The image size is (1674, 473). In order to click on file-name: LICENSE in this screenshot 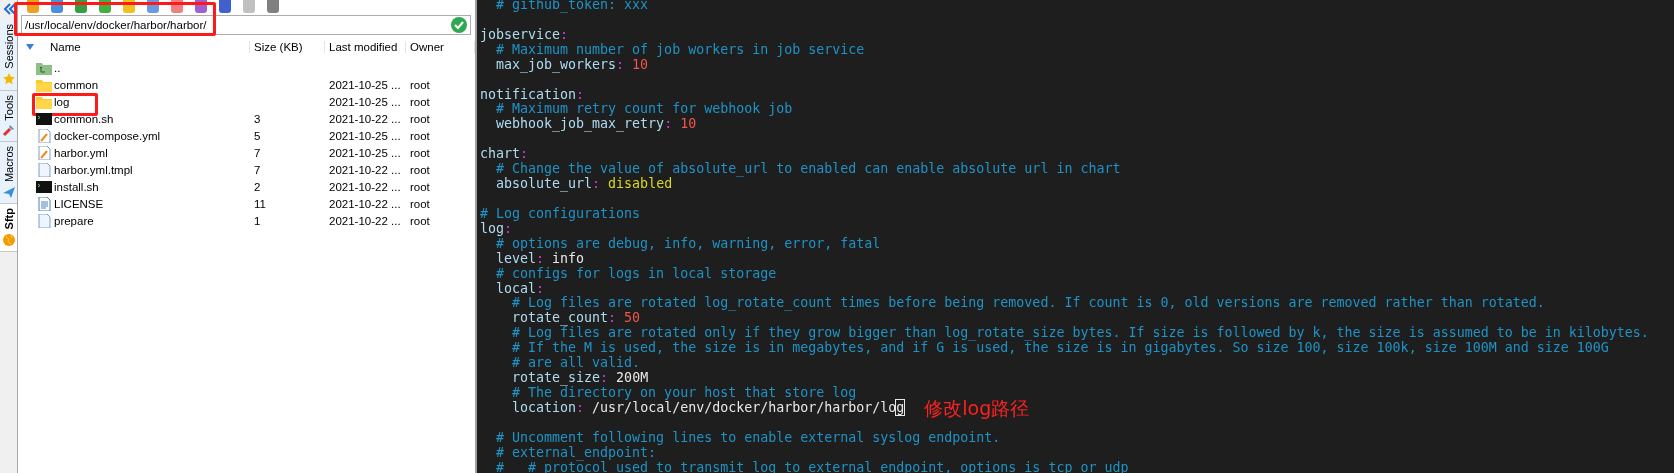, I will do `click(79, 203)`.